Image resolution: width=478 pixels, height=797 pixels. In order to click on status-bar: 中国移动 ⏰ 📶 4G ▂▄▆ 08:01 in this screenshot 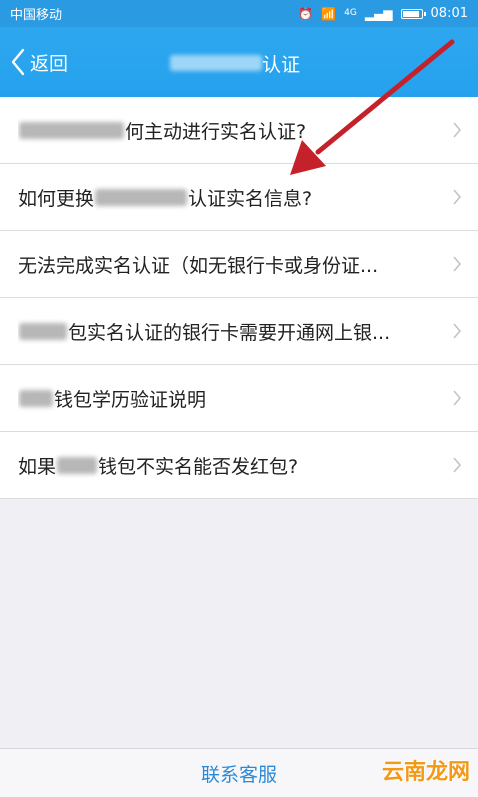, I will do `click(239, 13)`.